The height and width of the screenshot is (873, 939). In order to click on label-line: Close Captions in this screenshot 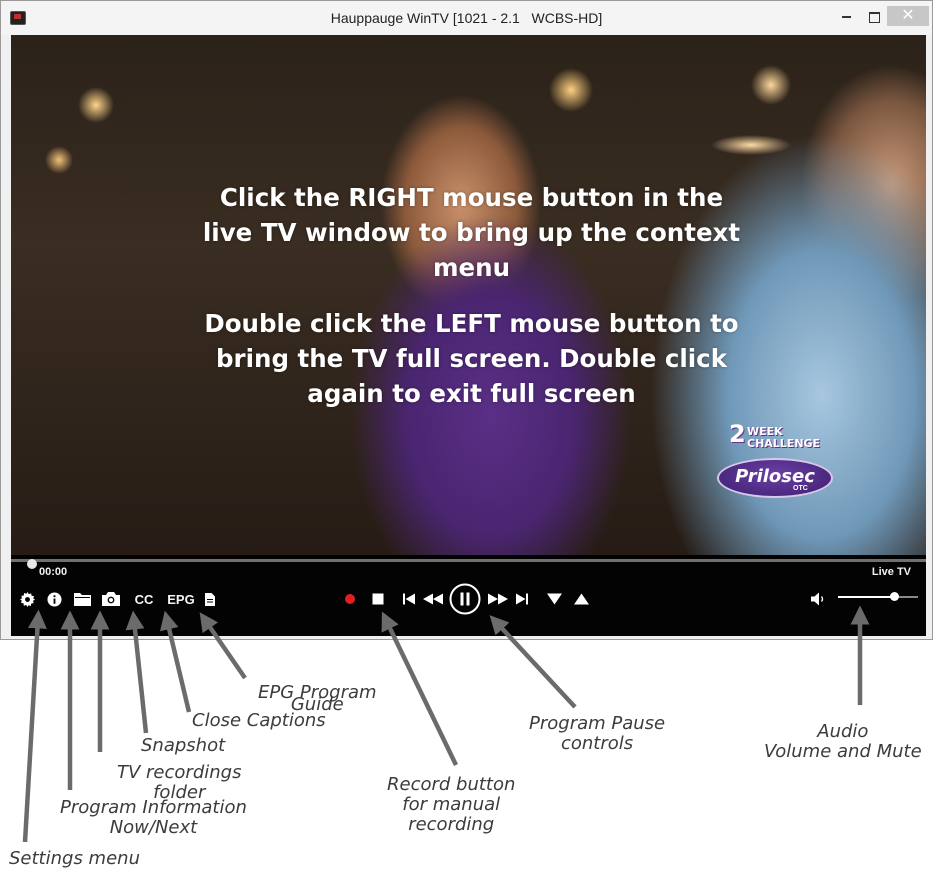, I will do `click(259, 720)`.